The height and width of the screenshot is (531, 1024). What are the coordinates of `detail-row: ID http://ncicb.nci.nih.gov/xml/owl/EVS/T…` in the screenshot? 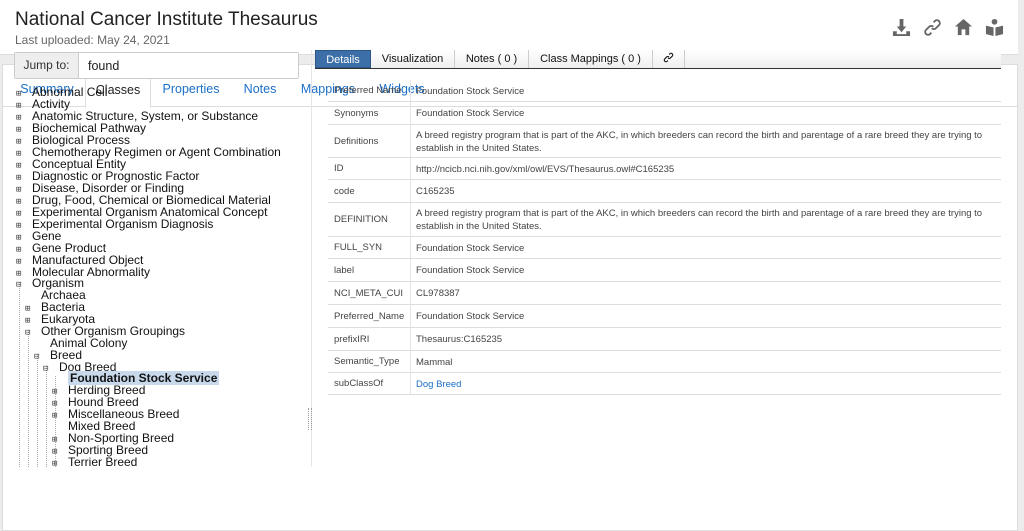 It's located at (664, 169).